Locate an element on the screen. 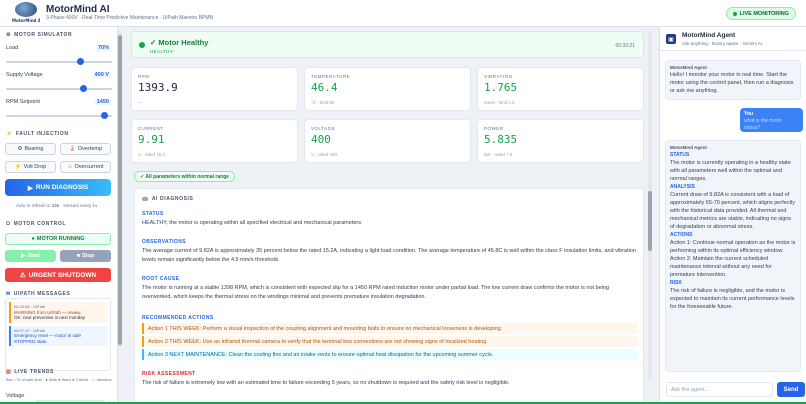 Image resolution: width=806 pixels, height=404 pixels. thermometer-icon: 🌡 is located at coordinates (72, 149).